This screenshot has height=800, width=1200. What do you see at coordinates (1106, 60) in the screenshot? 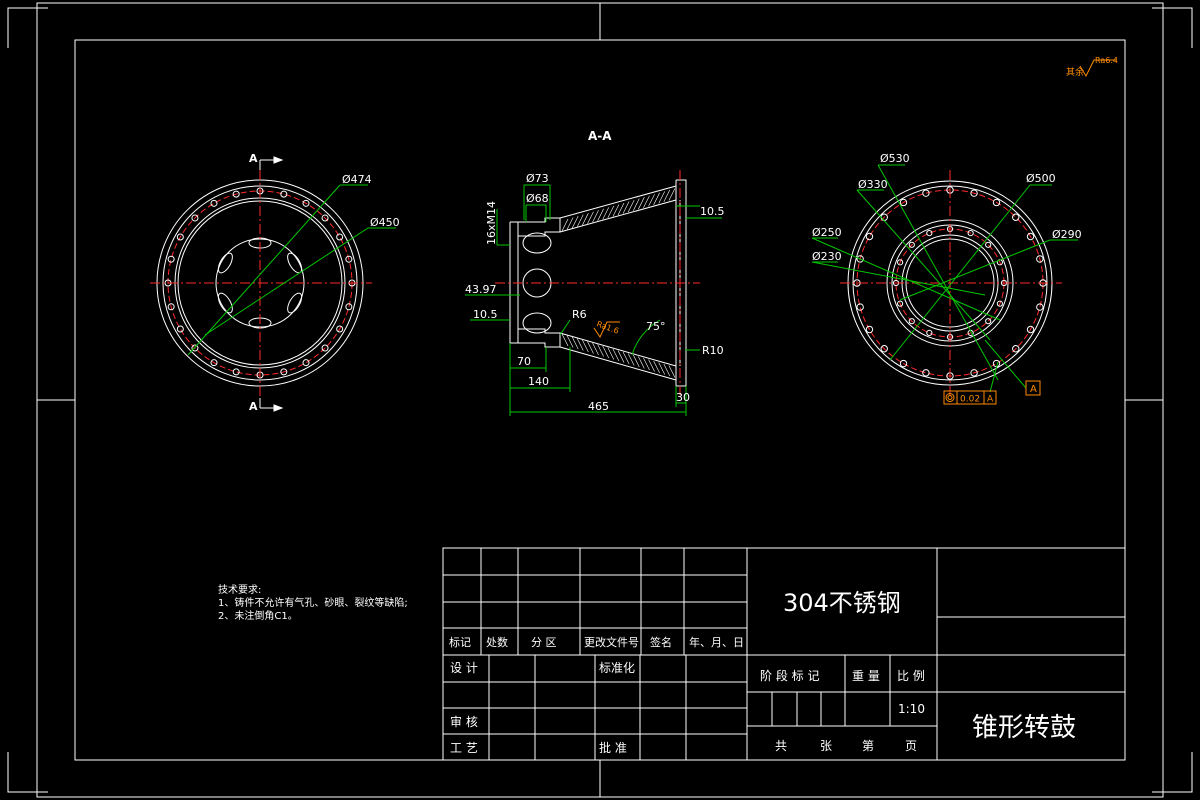
I see `surface-finish-value: Ra6.4` at bounding box center [1106, 60].